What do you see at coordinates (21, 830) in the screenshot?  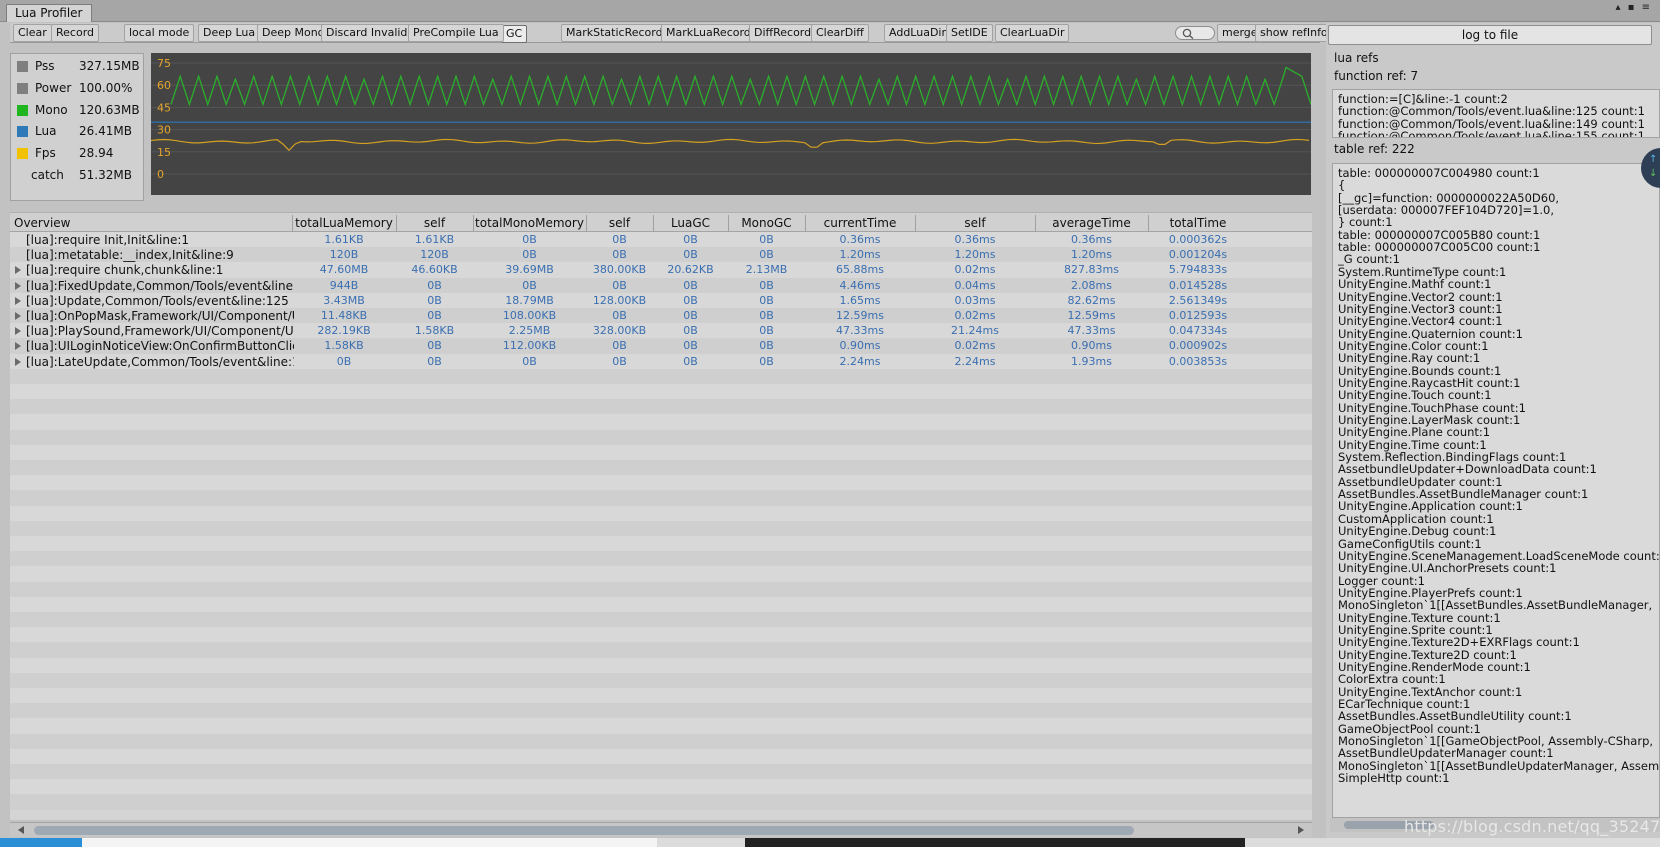 I see `scroll-left-arrow-icon` at bounding box center [21, 830].